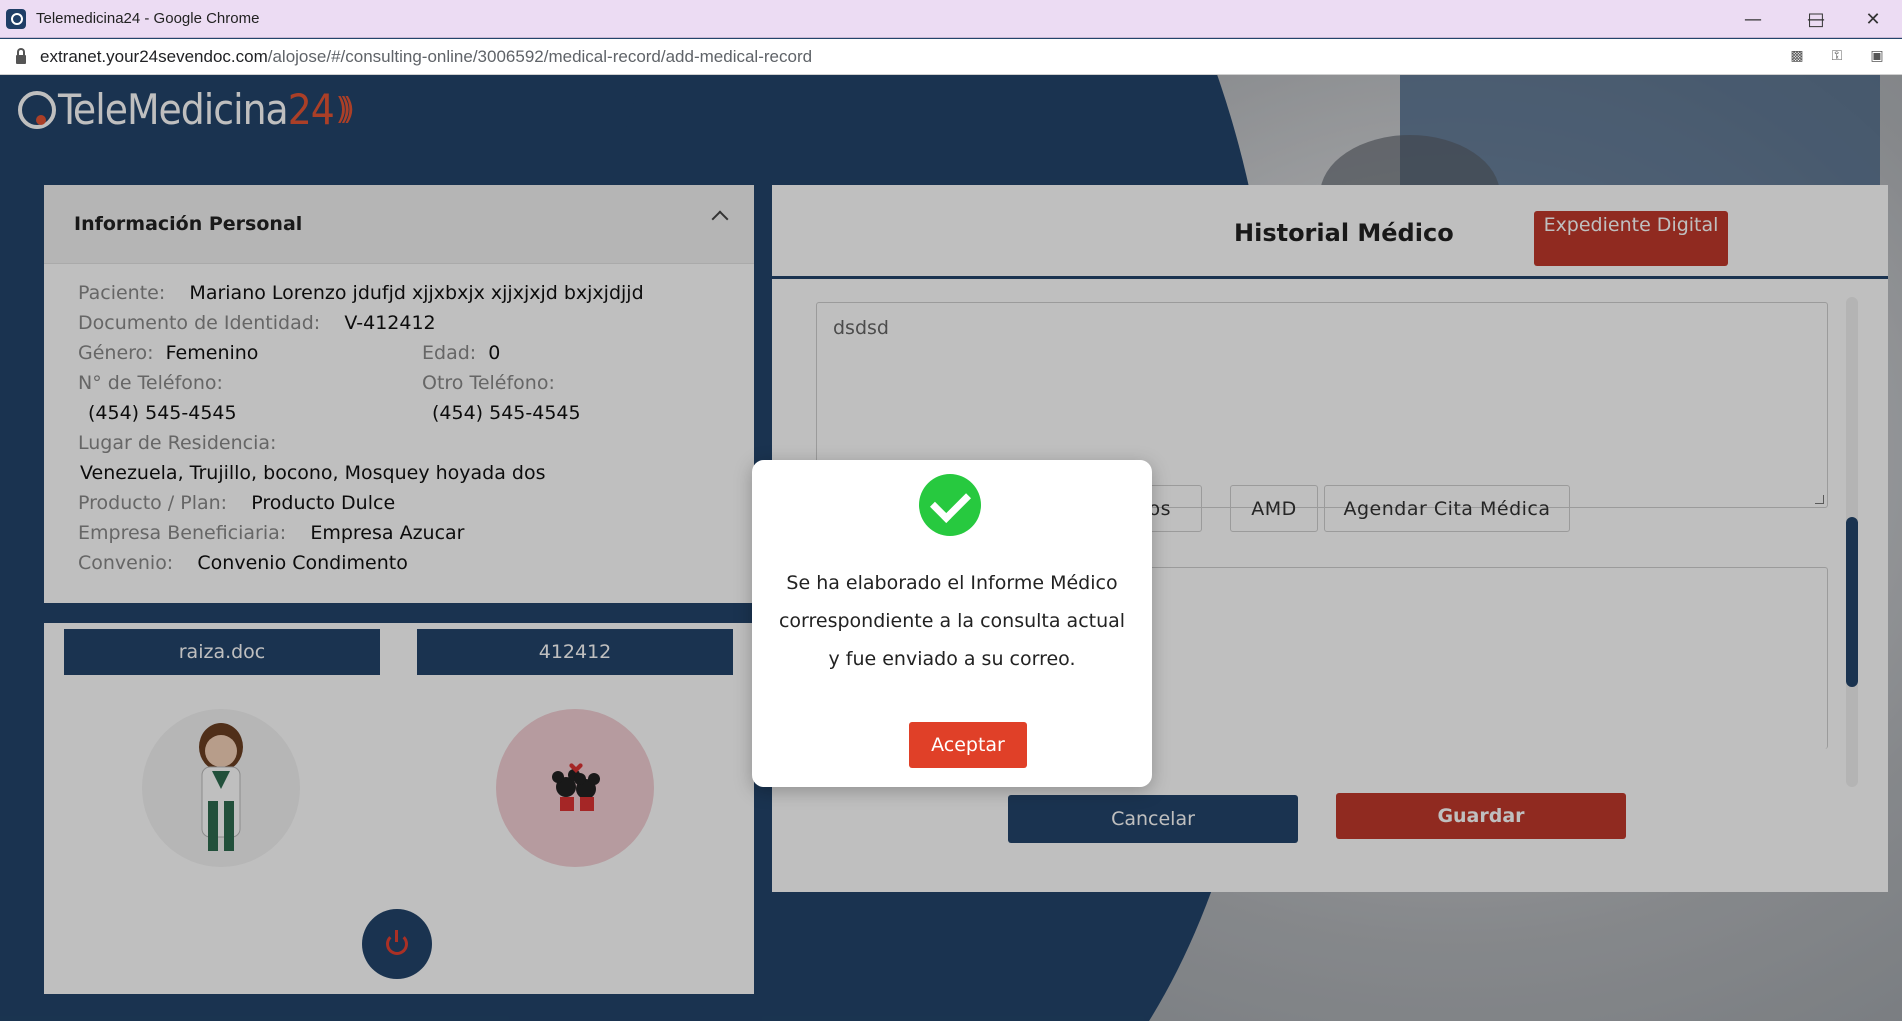  I want to click on window-title: Telemedicina24 - Google Chrome, so click(148, 18).